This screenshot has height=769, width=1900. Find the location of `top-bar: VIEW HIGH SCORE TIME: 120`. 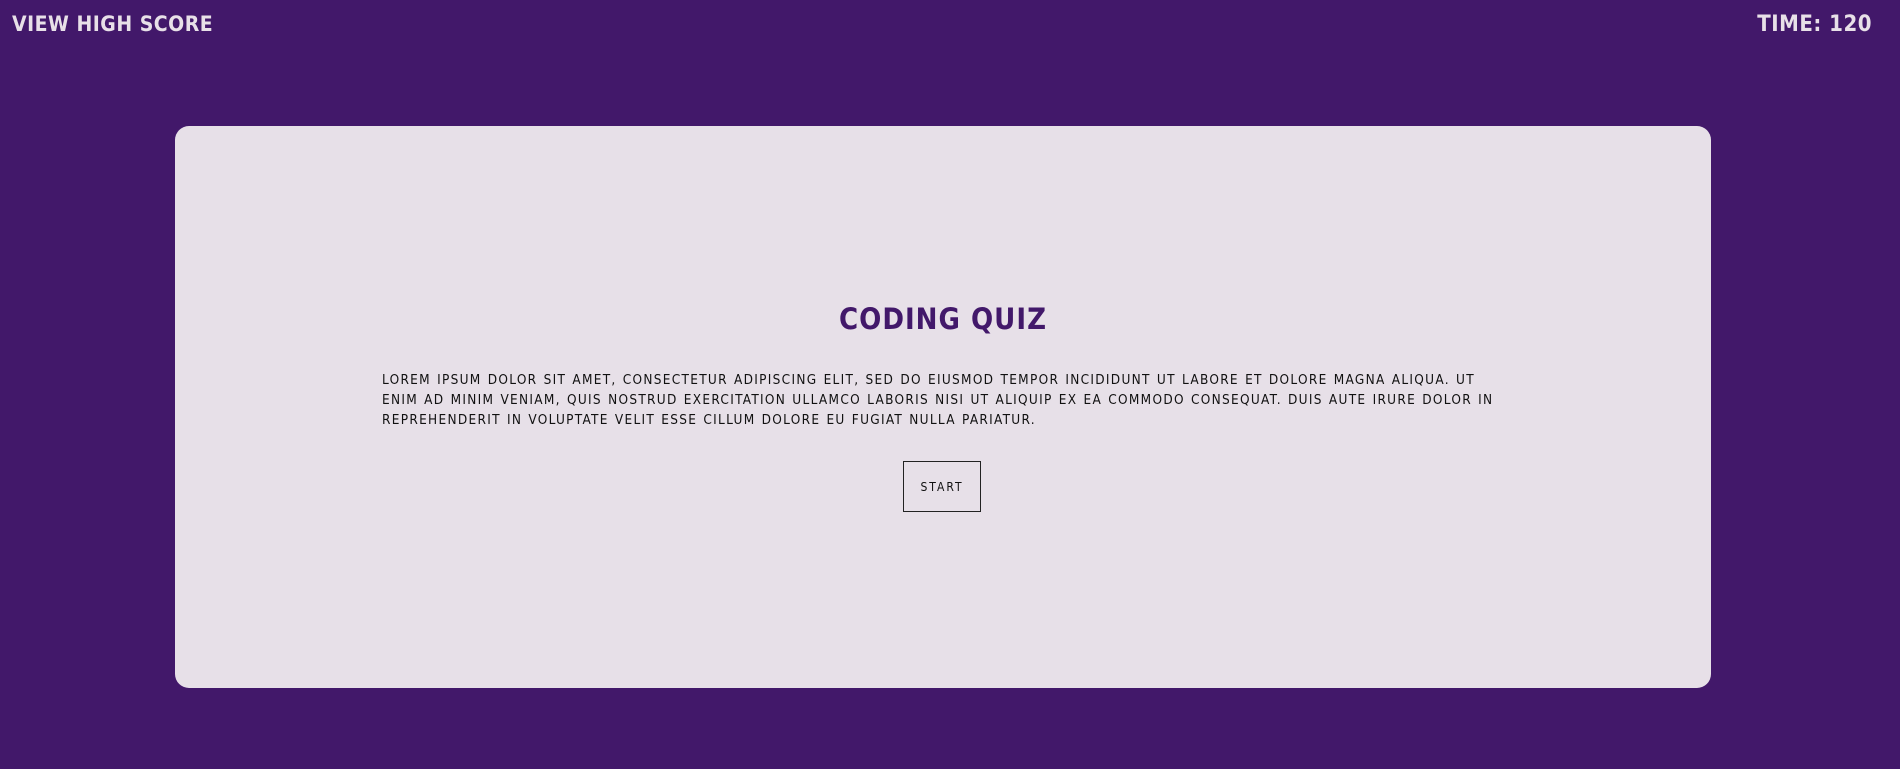

top-bar: VIEW HIGH SCORE TIME: 120 is located at coordinates (950, 26).